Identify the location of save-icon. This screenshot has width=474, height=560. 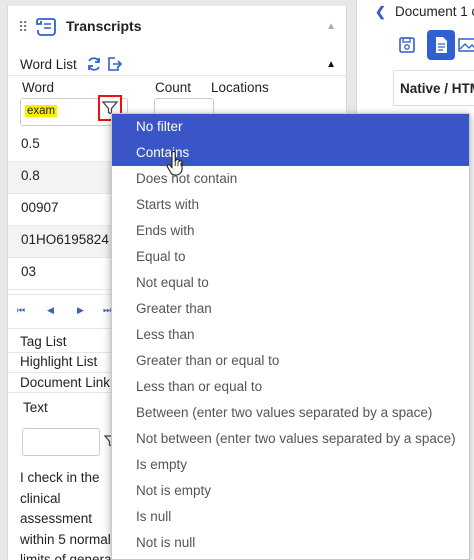
(407, 45).